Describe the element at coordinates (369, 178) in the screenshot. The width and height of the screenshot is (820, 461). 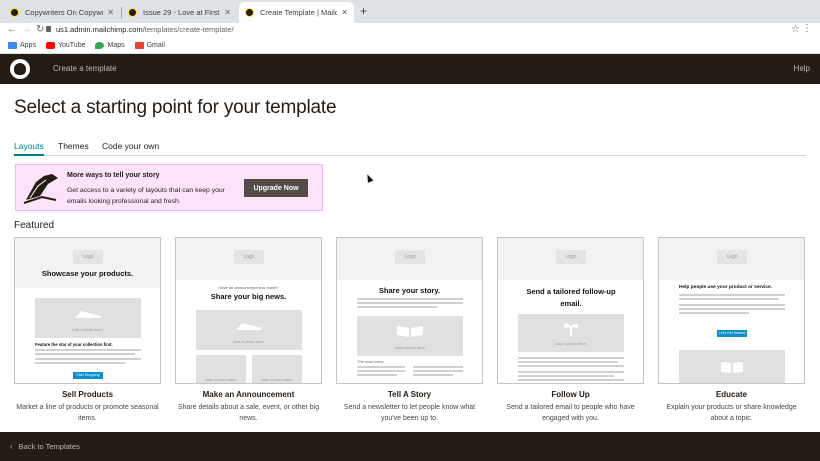
I see `mouse-cursor-icon` at that location.